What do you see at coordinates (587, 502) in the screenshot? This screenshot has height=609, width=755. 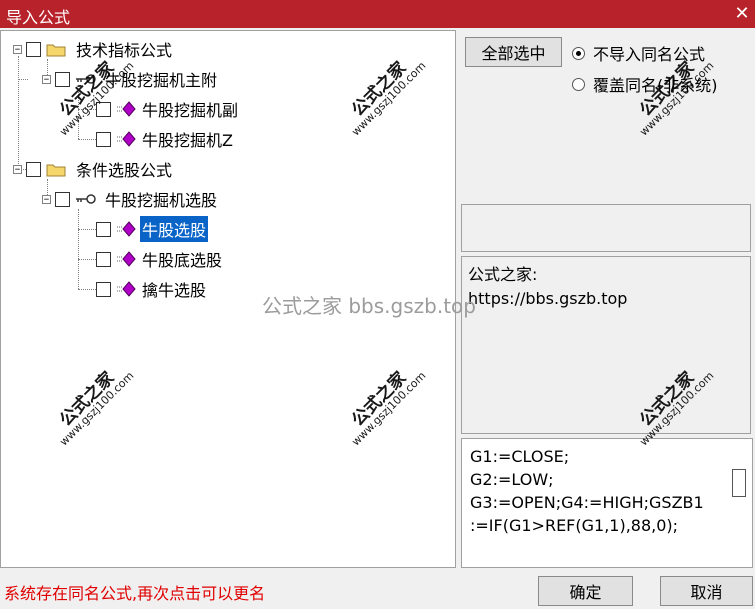 I see `code-line: G3:=OPEN;G4:=HIGH;GSZB1` at bounding box center [587, 502].